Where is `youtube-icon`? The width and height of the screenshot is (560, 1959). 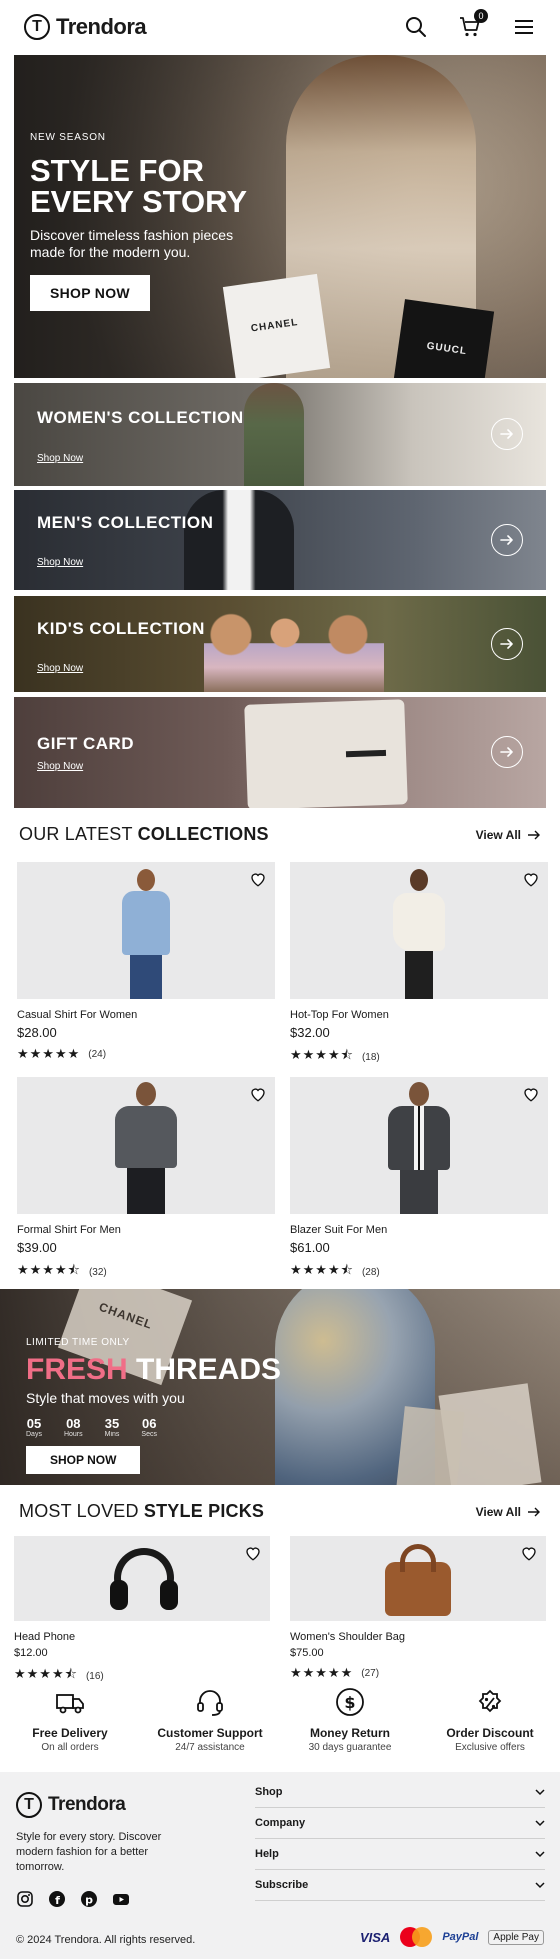 youtube-icon is located at coordinates (121, 1899).